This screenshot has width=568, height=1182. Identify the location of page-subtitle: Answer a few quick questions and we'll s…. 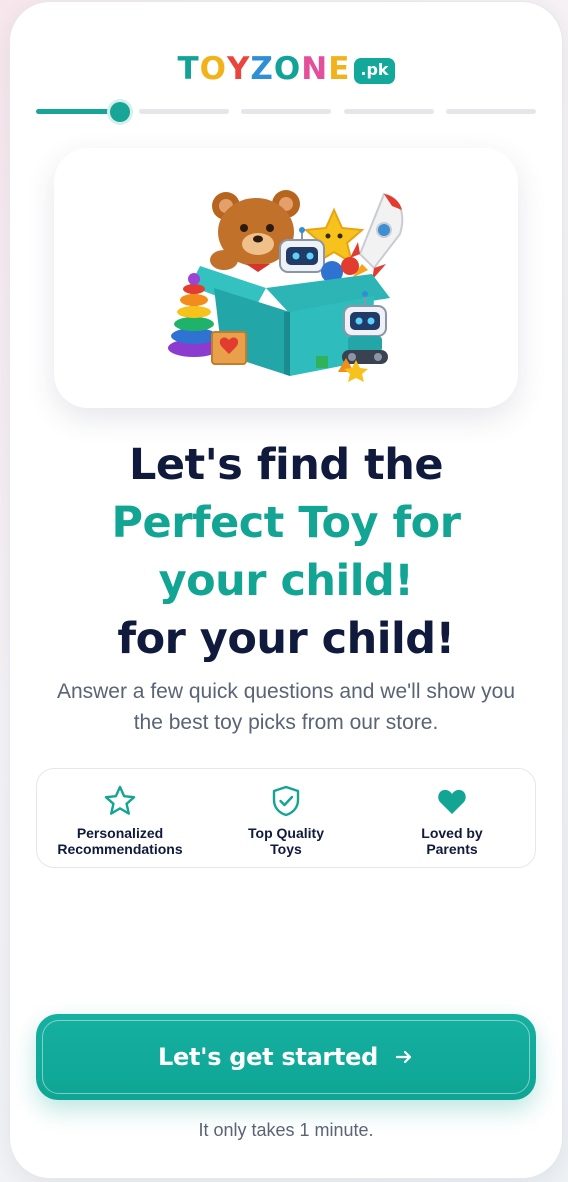
(286, 707).